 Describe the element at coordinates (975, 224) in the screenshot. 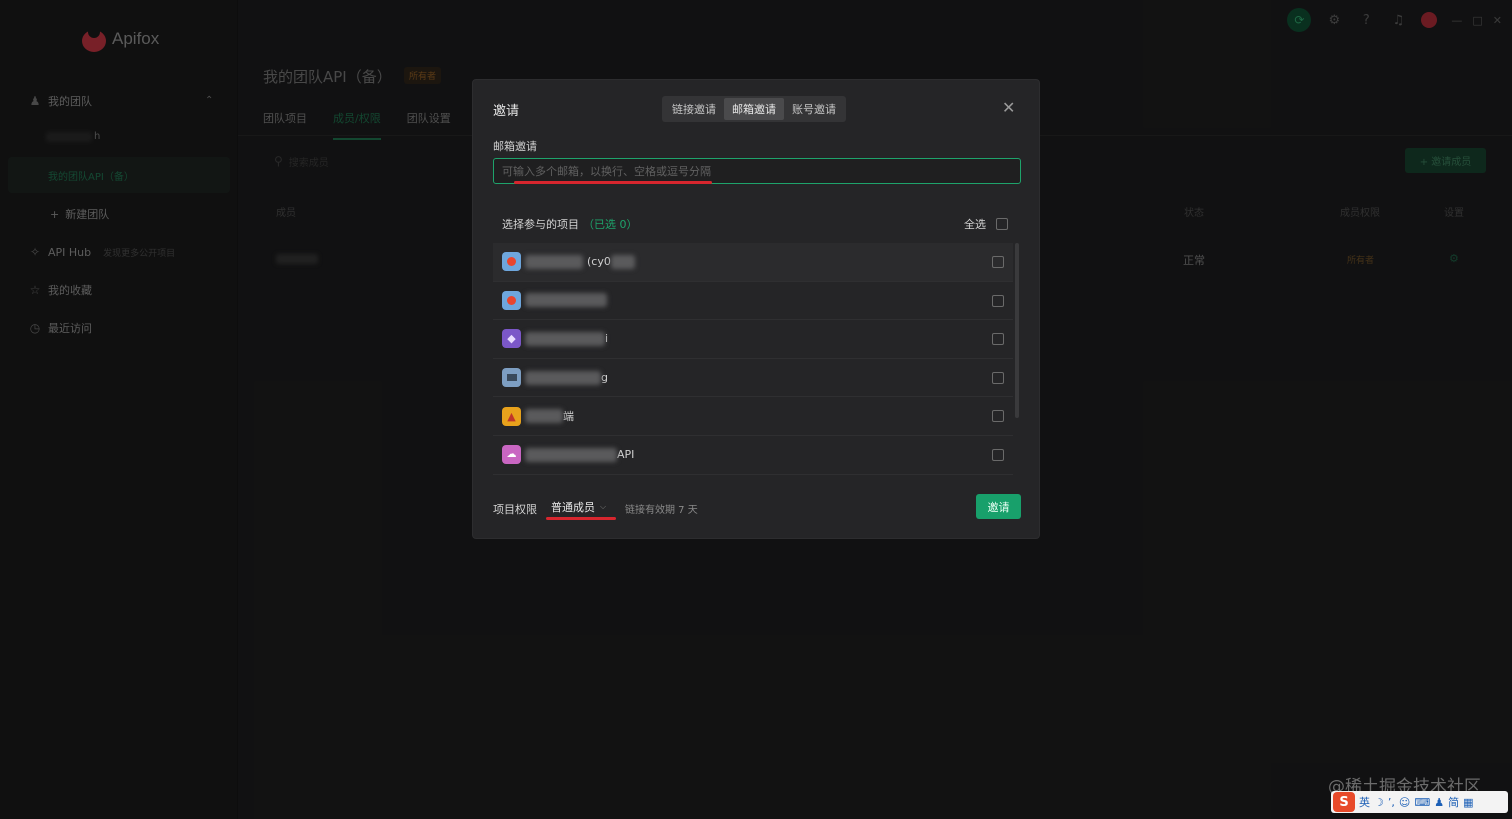

I see `select-all-label: 全选` at that location.